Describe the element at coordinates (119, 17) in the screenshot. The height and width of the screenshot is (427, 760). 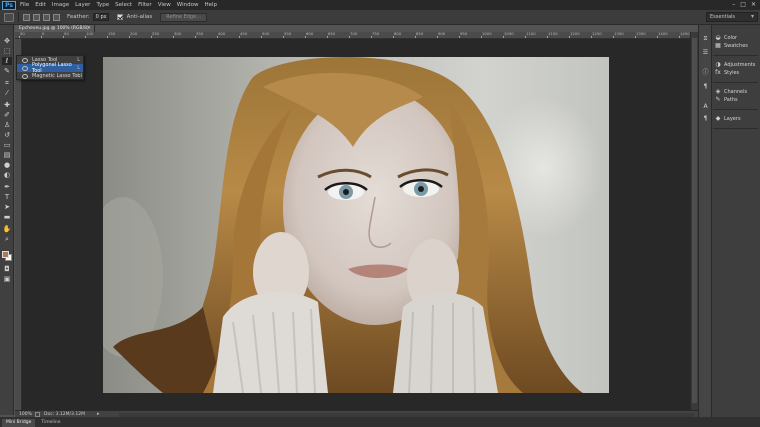
I see `anti-alias-checkbox` at that location.